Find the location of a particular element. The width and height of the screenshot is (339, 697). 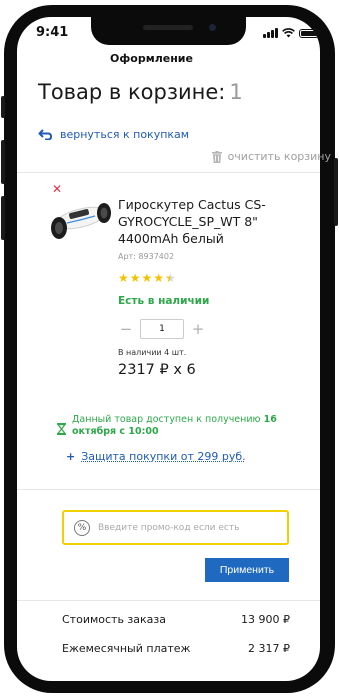

monthly-payment-row: Ежемесячный платеж 2 317 ₽ is located at coordinates (176, 648).